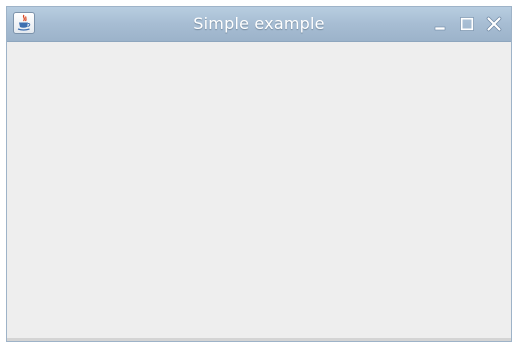 This screenshot has width=514, height=345. Describe the element at coordinates (259, 24) in the screenshot. I see `title-bar: Simple example` at that location.